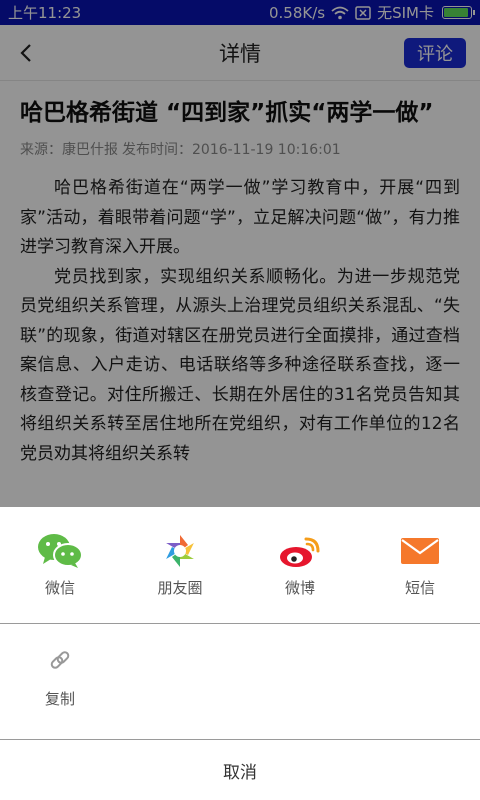 The image size is (480, 800). I want to click on share-wechat-button: 微信, so click(60, 565).